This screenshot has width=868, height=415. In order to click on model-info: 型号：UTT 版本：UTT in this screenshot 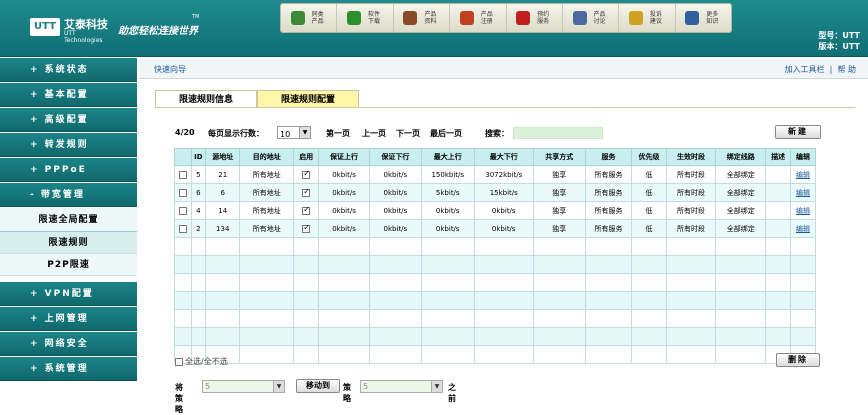, I will do `click(839, 41)`.